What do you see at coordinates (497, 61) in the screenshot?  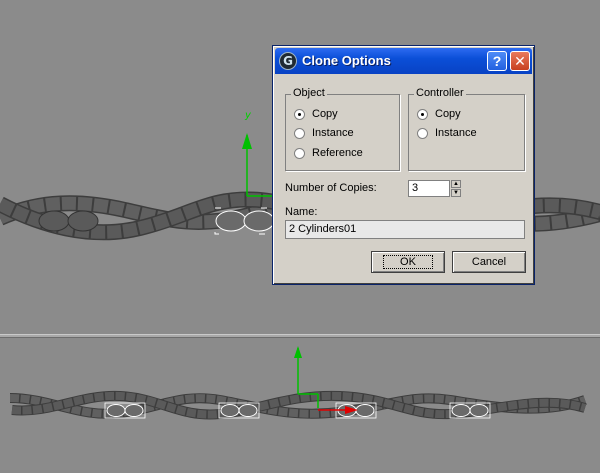 I see `help-button: ?` at bounding box center [497, 61].